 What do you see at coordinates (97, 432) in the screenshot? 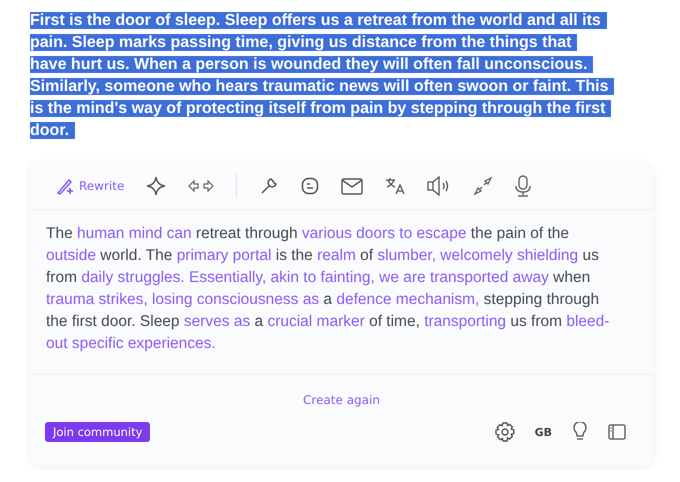
I see `join-community-button: Join community` at bounding box center [97, 432].